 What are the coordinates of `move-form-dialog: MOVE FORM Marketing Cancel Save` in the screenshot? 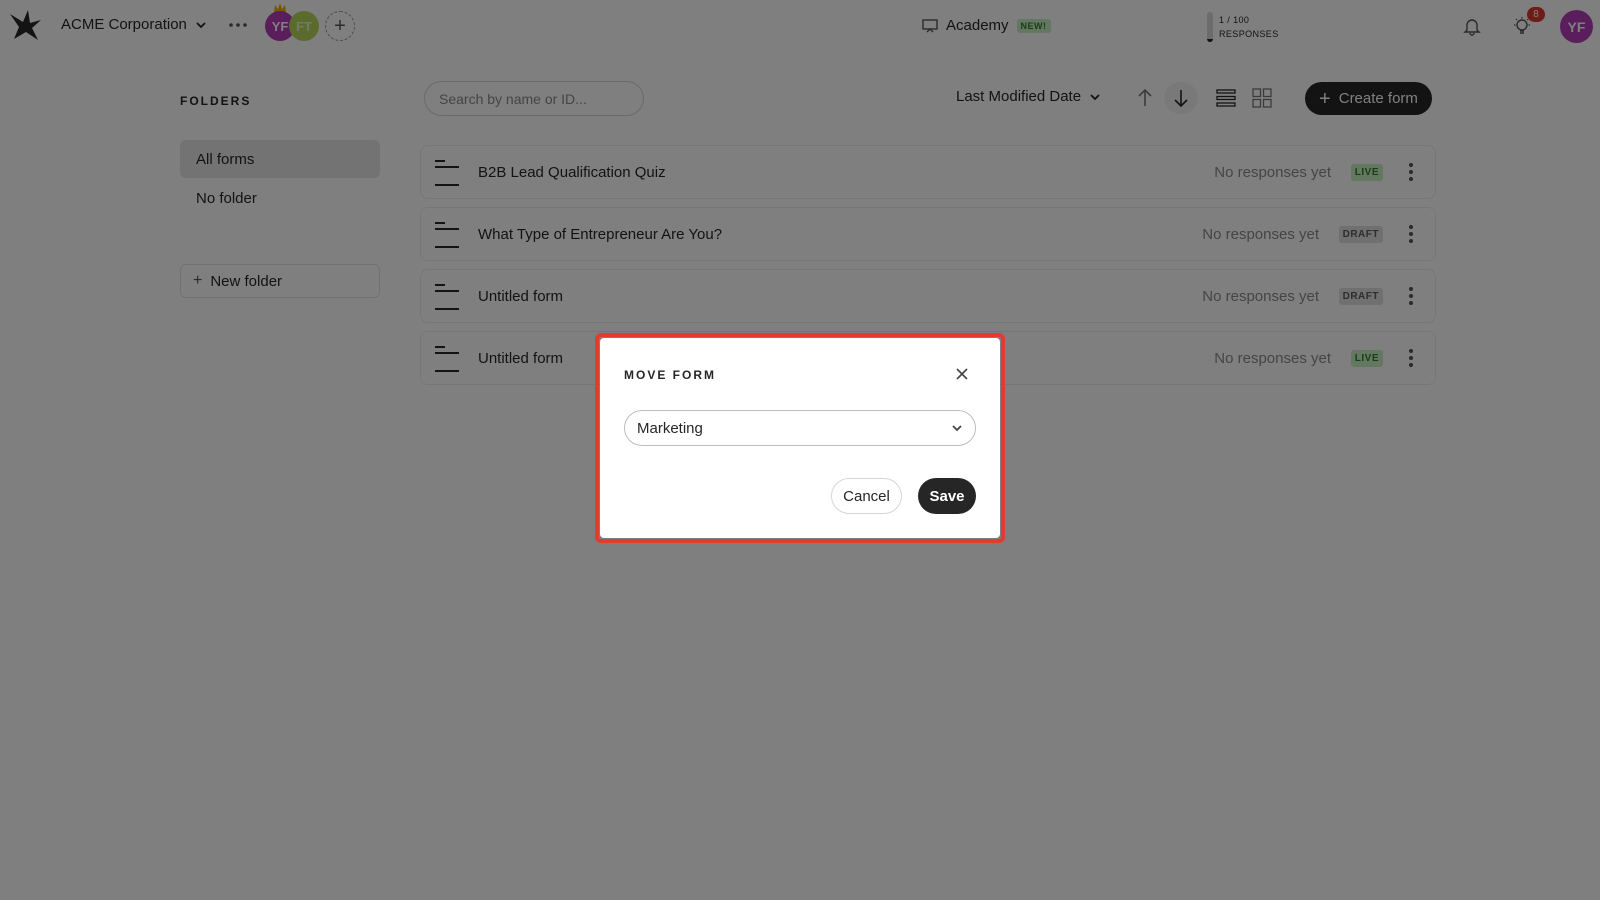 It's located at (800, 438).